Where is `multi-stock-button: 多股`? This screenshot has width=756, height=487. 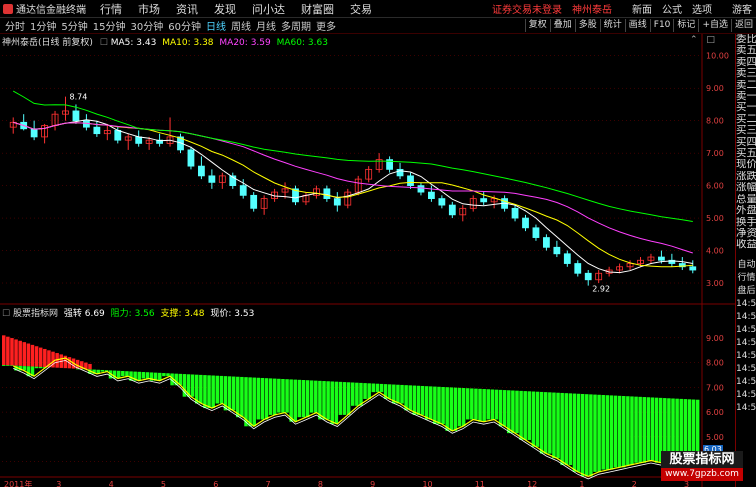
multi-stock-button: 多股 is located at coordinates (587, 25).